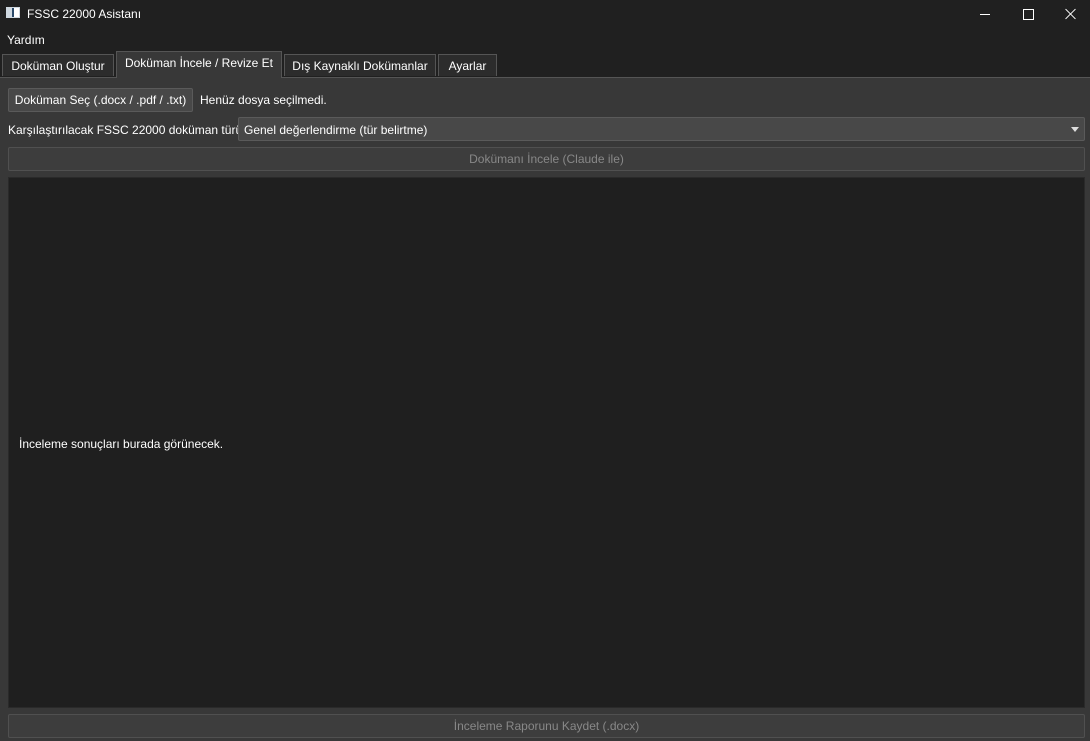 This screenshot has height=741, width=1090. I want to click on minimize-button, so click(985, 14).